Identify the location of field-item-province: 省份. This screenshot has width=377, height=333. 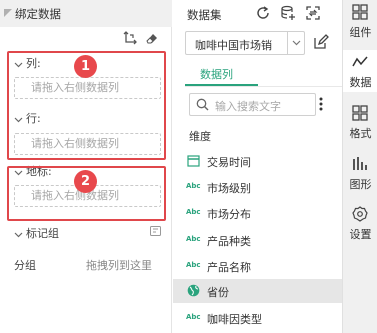
(257, 291).